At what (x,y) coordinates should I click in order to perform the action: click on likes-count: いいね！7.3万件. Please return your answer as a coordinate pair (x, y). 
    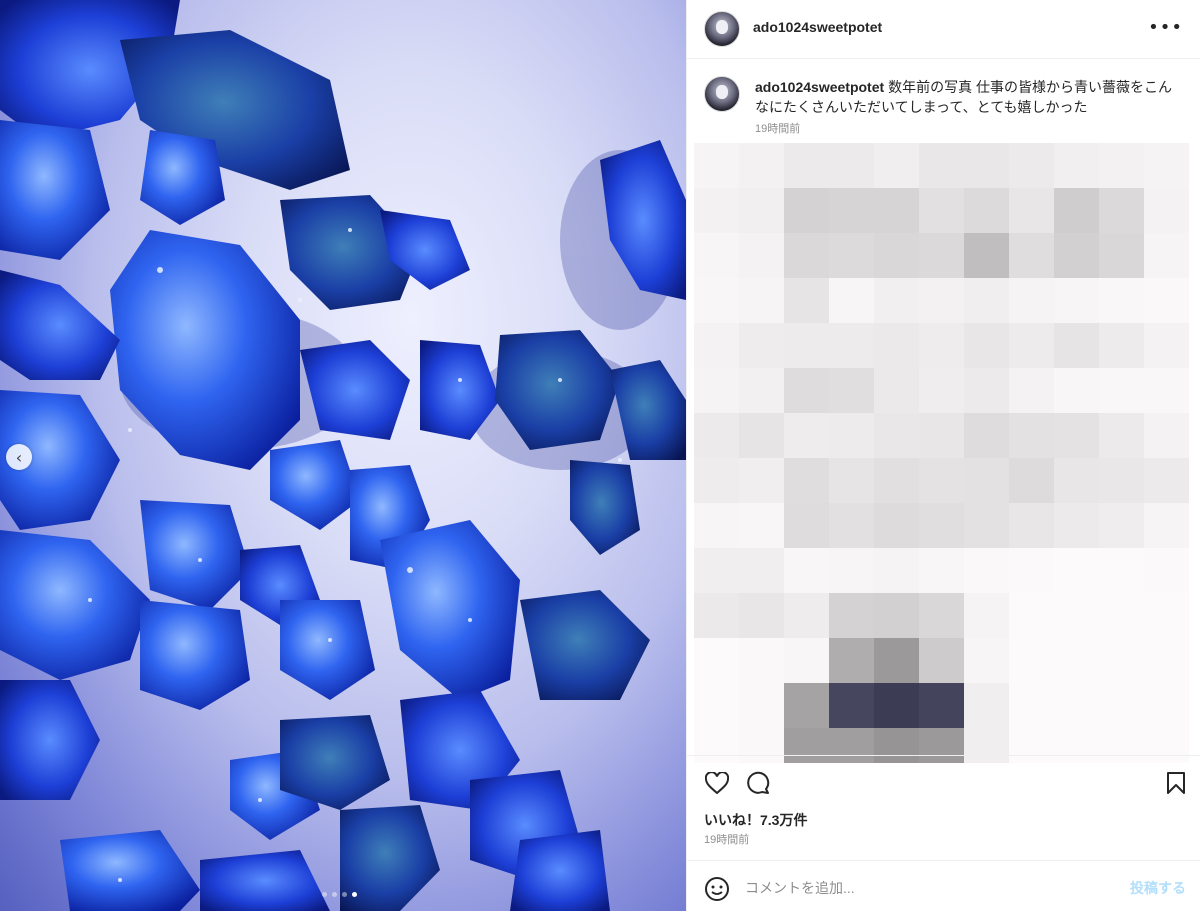
    Looking at the image, I should click on (755, 820).